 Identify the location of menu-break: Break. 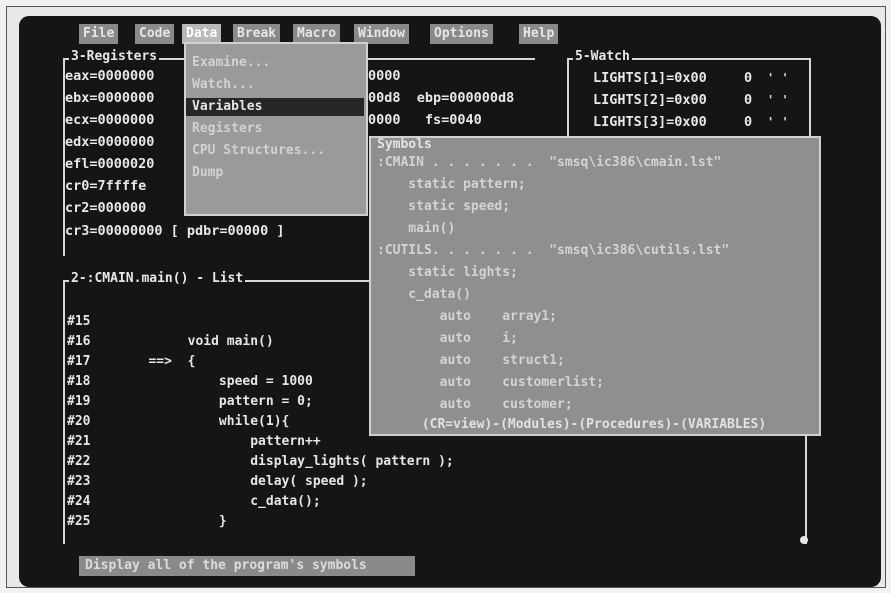
(257, 34).